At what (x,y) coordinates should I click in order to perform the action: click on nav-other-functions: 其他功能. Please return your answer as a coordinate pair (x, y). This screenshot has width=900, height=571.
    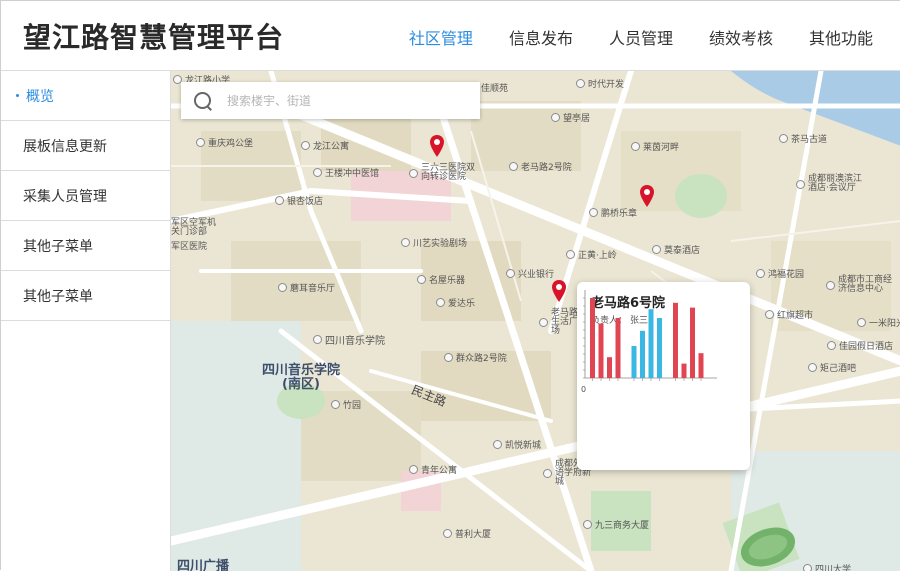
    Looking at the image, I should click on (841, 37).